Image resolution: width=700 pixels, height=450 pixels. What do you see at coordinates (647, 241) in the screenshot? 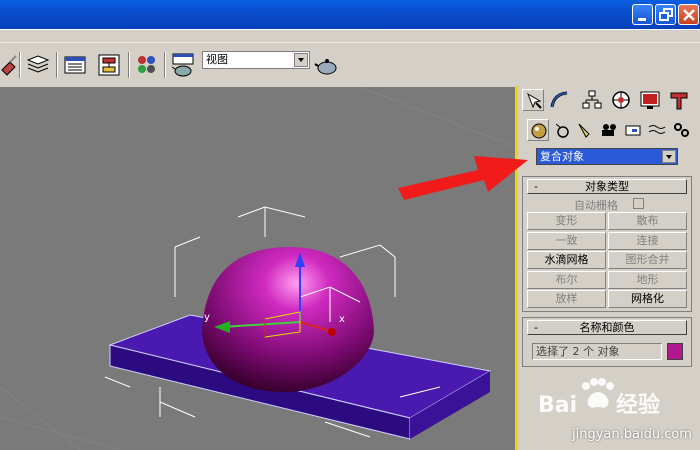
I see `connect-button: 连接` at bounding box center [647, 241].